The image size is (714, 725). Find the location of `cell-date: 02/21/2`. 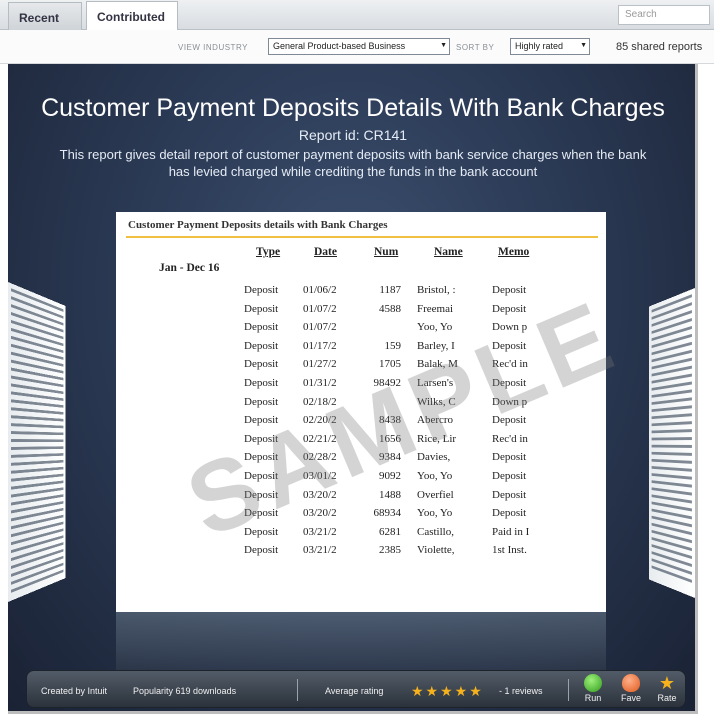

cell-date: 02/21/2 is located at coordinates (320, 438).